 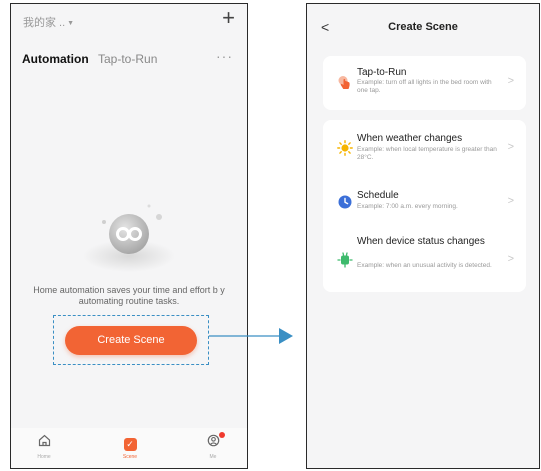 I want to click on connector-arrow, so click(x=251, y=336).